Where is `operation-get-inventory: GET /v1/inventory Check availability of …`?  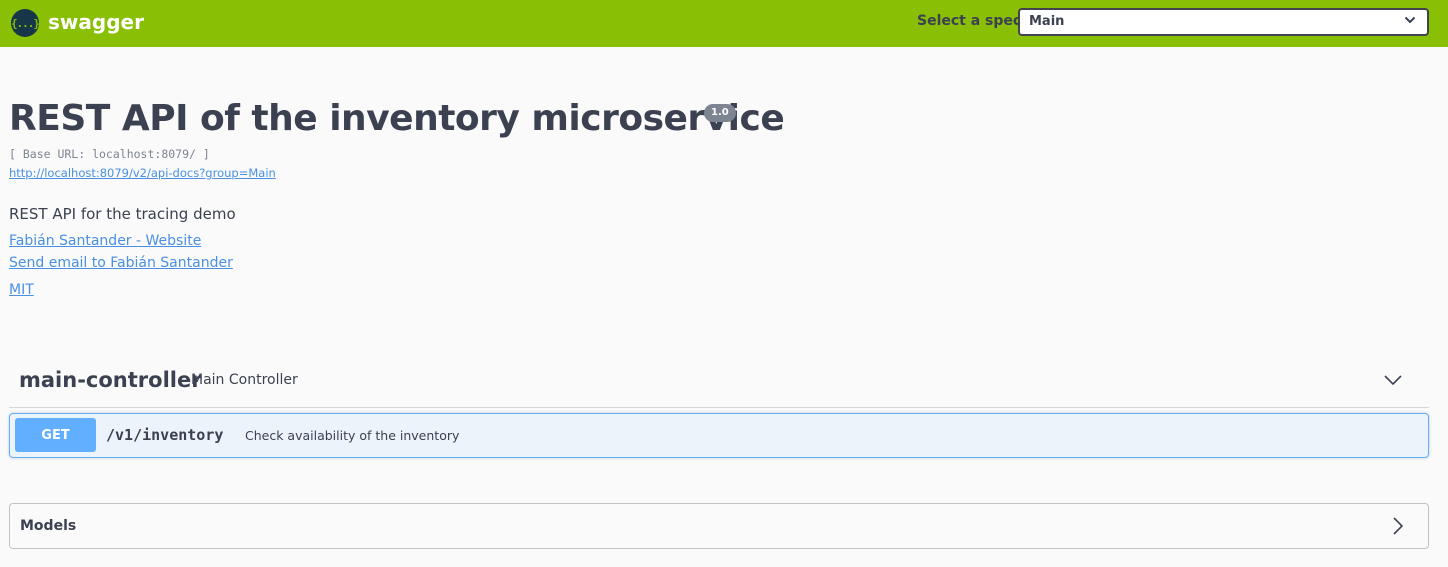 operation-get-inventory: GET /v1/inventory Check availability of … is located at coordinates (719, 435).